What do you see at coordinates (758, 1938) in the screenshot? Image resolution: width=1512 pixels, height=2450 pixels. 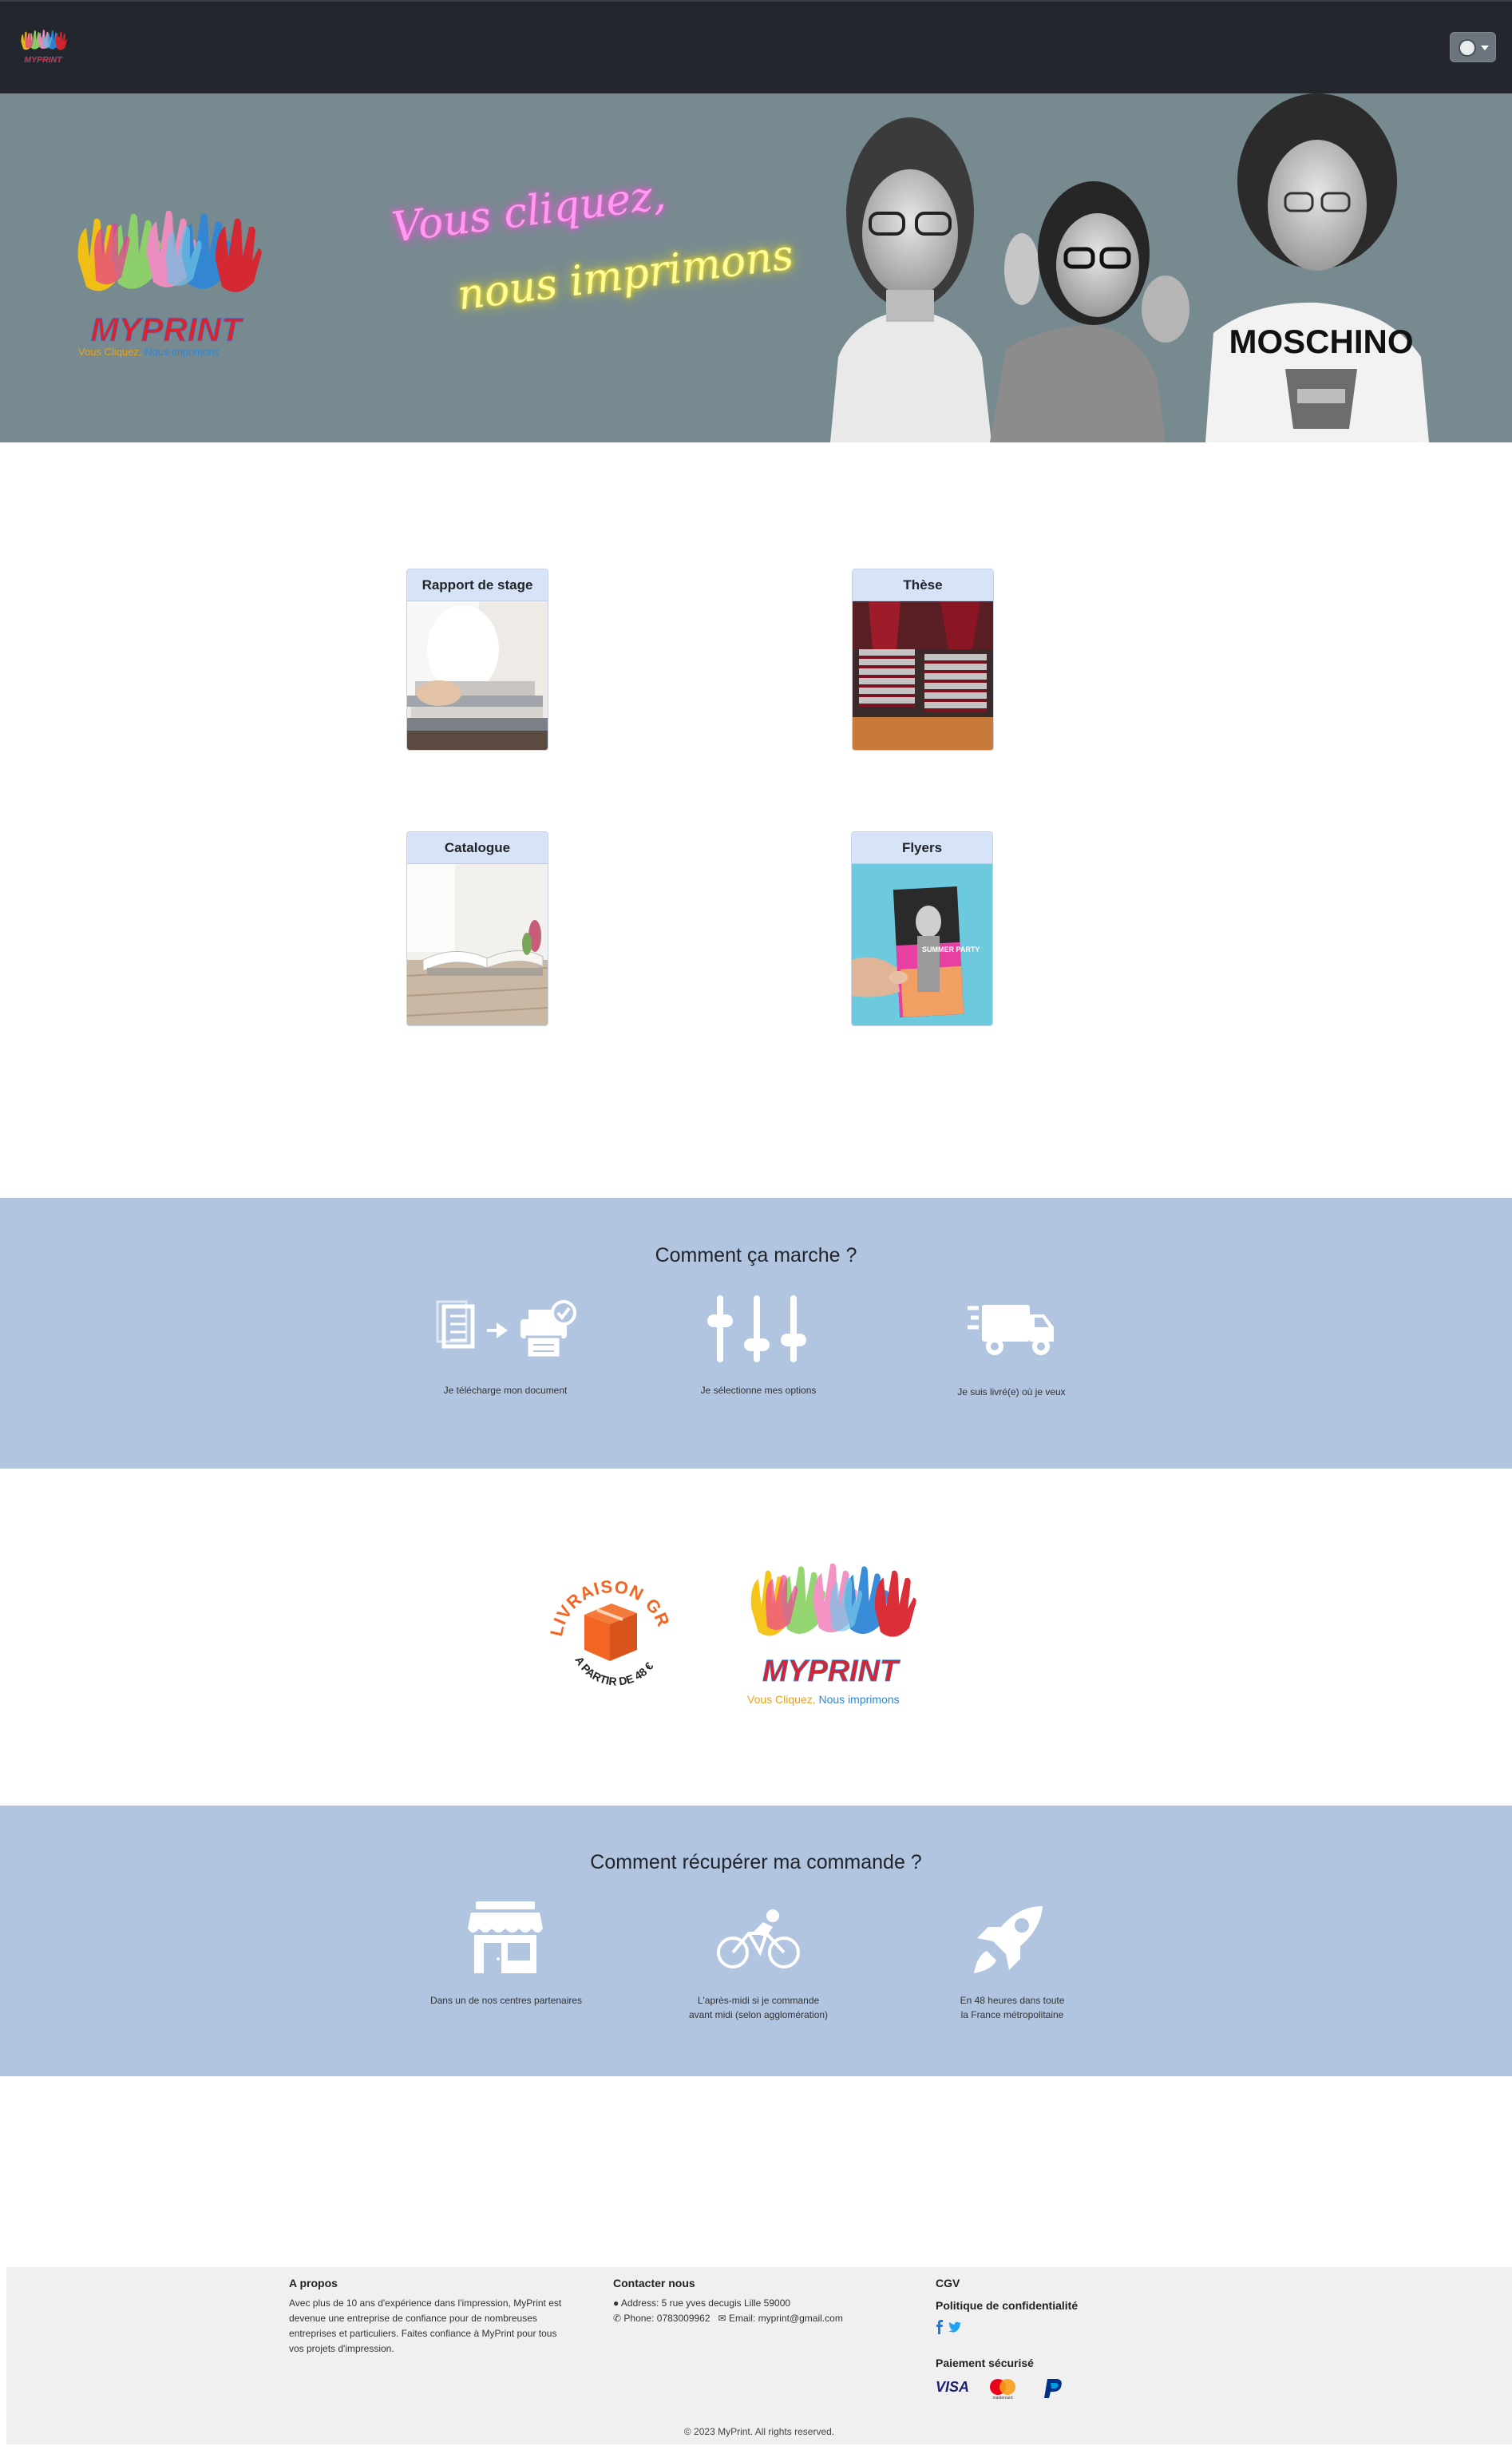 I see `bicycle-icon` at bounding box center [758, 1938].